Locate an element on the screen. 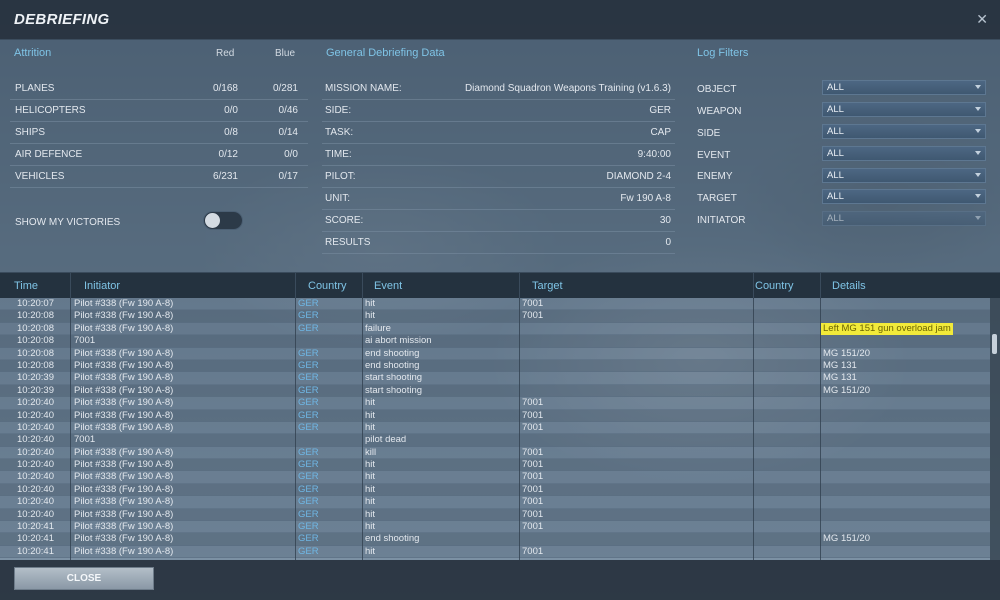 Image resolution: width=1000 pixels, height=600 pixels. general-label: PILOT: is located at coordinates (340, 176).